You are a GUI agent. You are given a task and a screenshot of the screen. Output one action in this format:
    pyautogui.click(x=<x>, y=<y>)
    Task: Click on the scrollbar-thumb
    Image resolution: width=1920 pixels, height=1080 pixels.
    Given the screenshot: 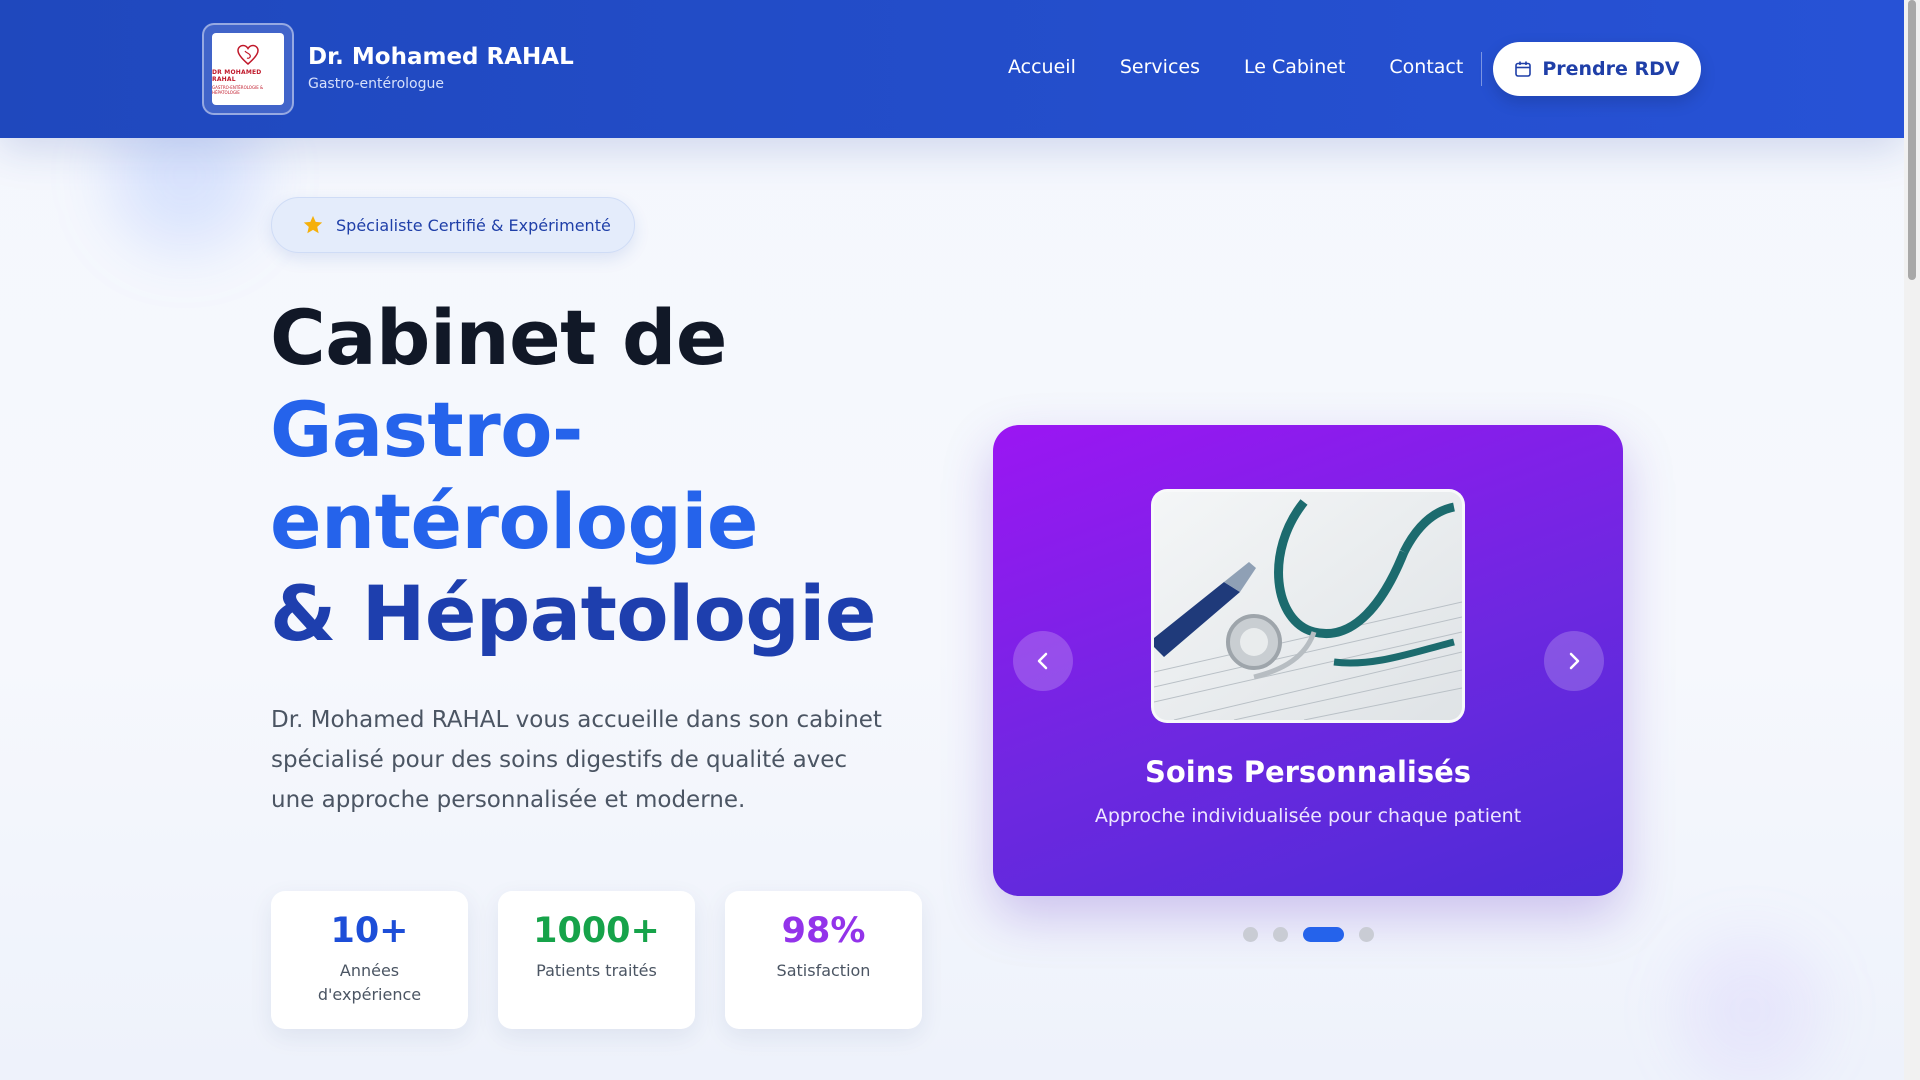 What is the action you would take?
    pyautogui.click(x=1912, y=140)
    